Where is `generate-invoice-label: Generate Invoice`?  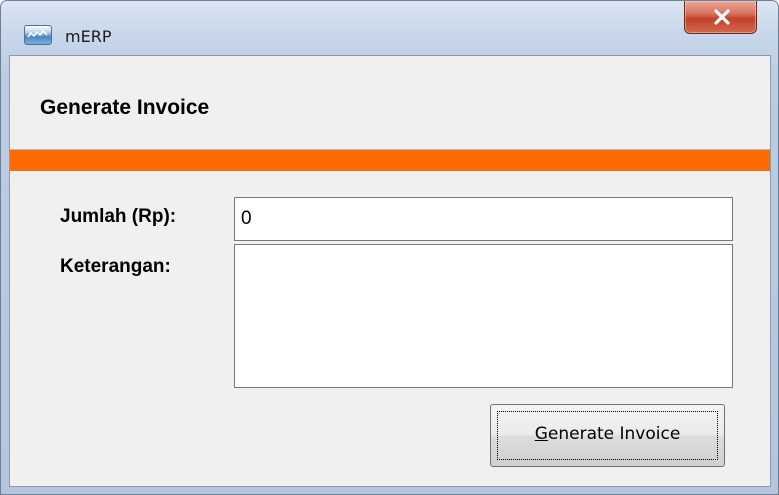 generate-invoice-label: Generate Invoice is located at coordinates (607, 434).